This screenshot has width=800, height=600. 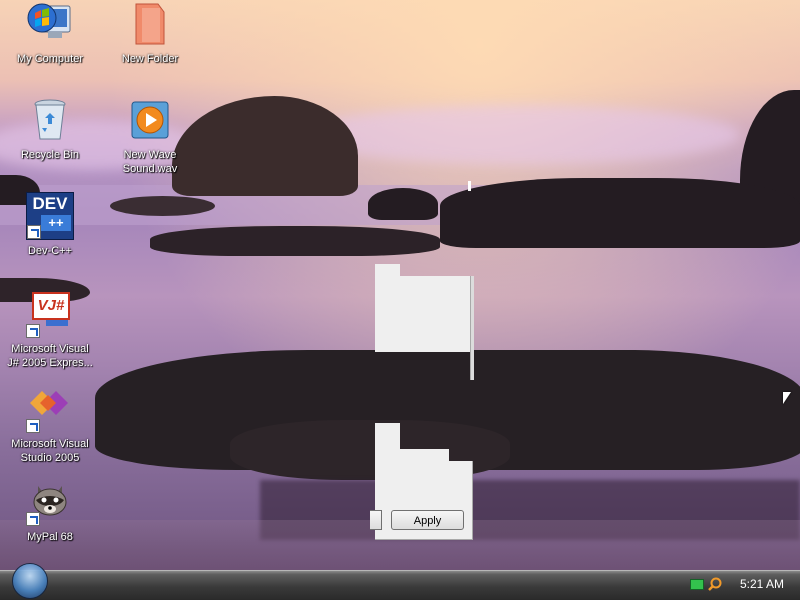 I want to click on mid-rock-small, so click(x=403, y=204).